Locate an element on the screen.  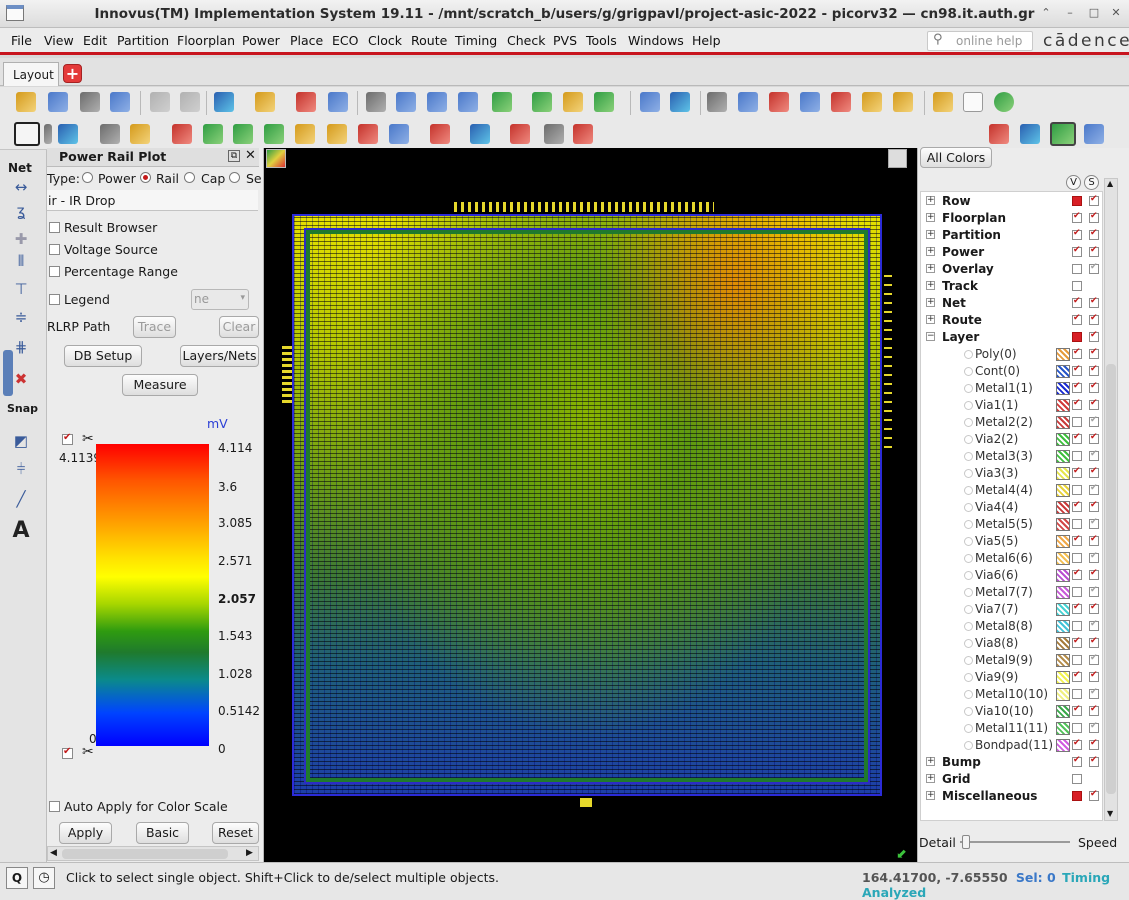
tree-row-layer: − Layer is located at coordinates (1012, 337).